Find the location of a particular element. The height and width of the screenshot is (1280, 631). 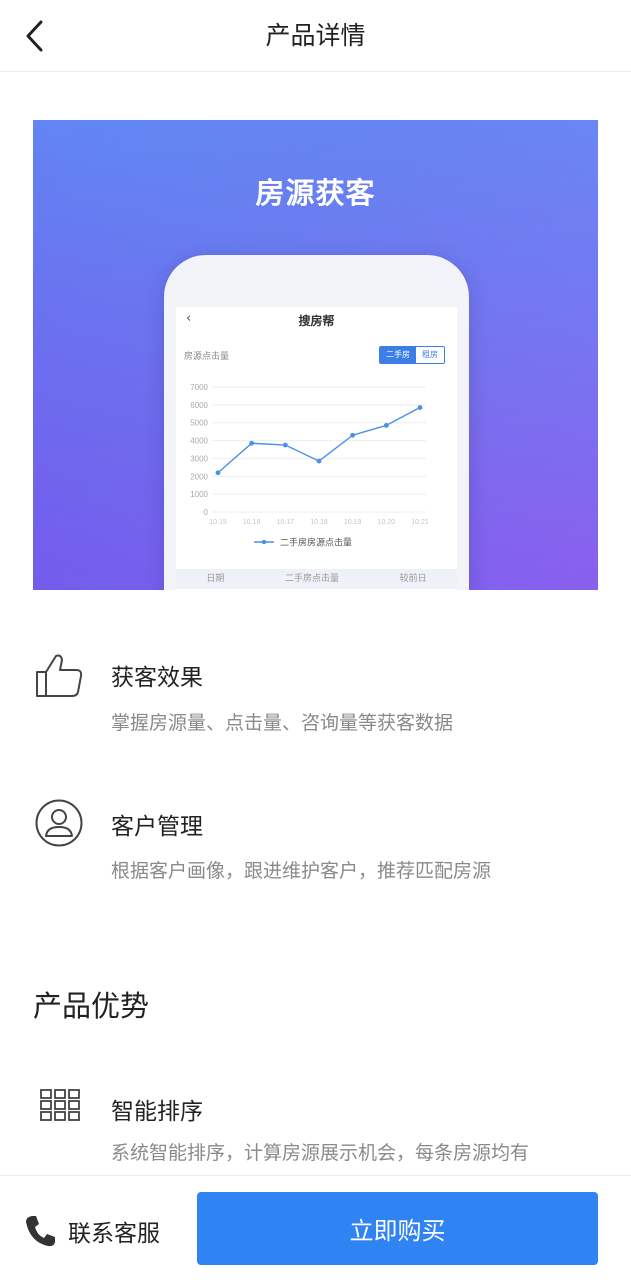

nav-header: 产品详情 is located at coordinates (315, 36).